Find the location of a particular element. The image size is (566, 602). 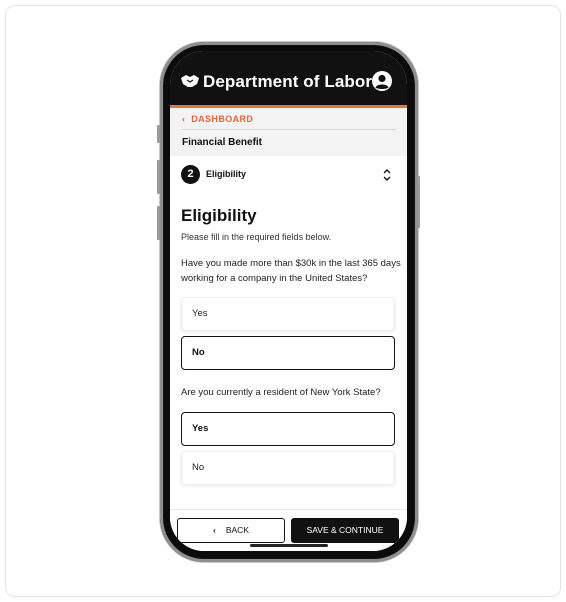

home-indicator is located at coordinates (289, 545).